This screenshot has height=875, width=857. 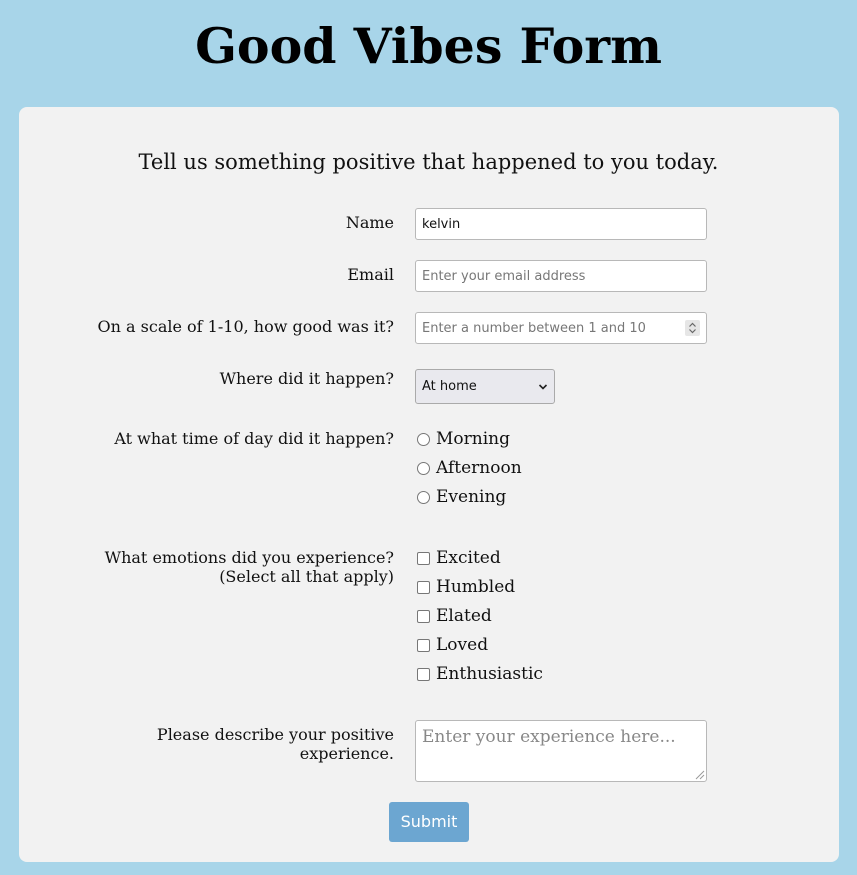 What do you see at coordinates (346, 753) in the screenshot?
I see `description-label-line2: experience.` at bounding box center [346, 753].